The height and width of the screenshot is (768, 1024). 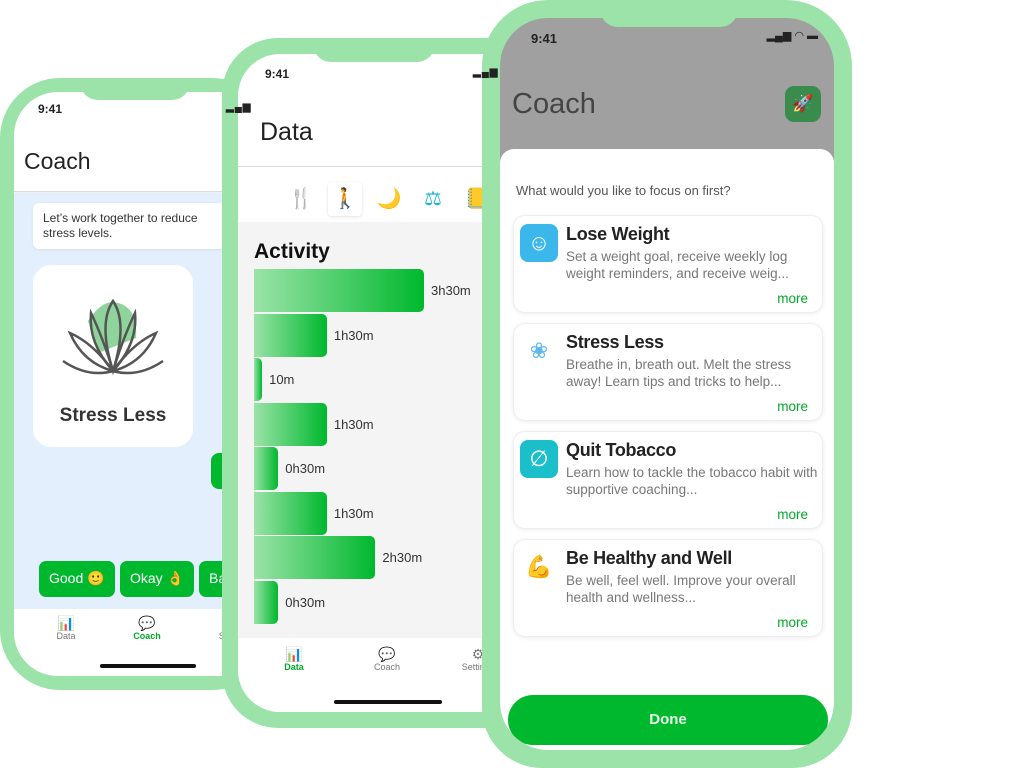 I want to click on lotus-icon, so click(x=113, y=337).